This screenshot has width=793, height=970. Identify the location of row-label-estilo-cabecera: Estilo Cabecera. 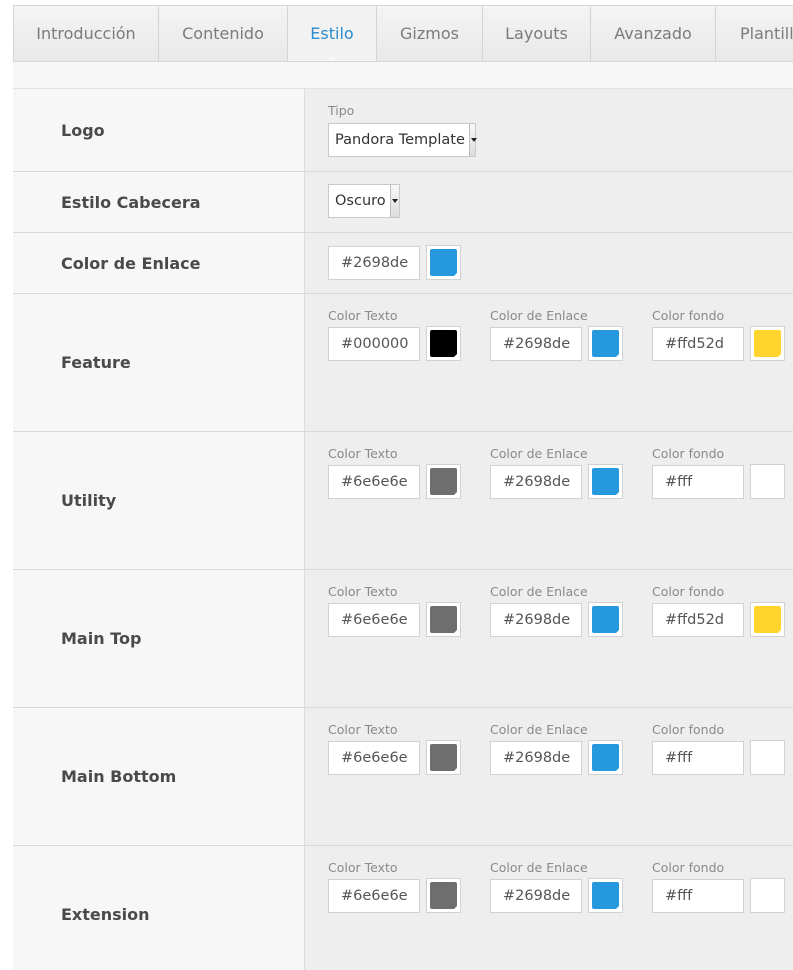
(162, 202).